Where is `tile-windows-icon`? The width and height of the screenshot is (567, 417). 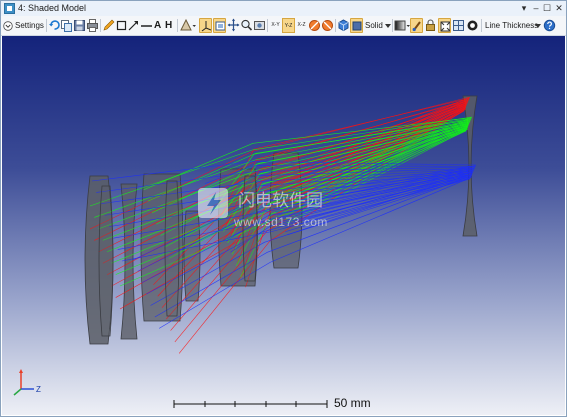
tile-windows-icon is located at coordinates (458, 25).